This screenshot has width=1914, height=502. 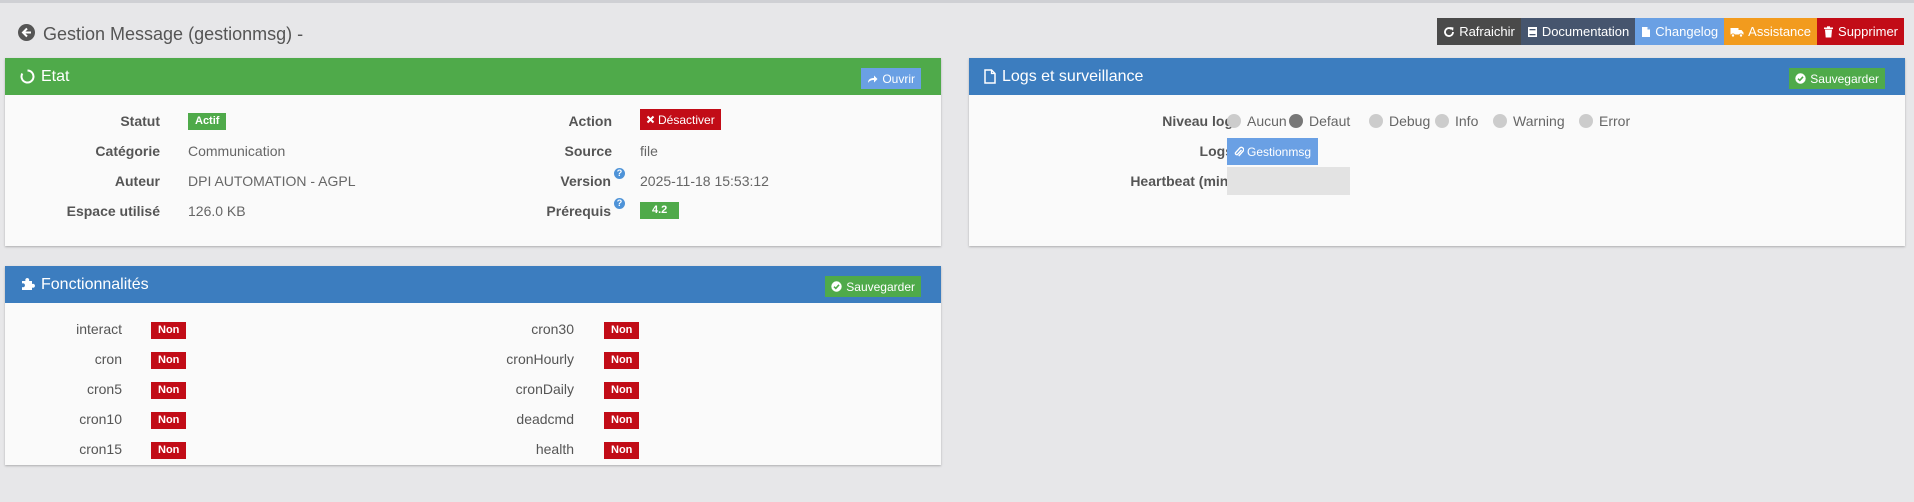 I want to click on categorie-value: Communication, so click(x=237, y=151).